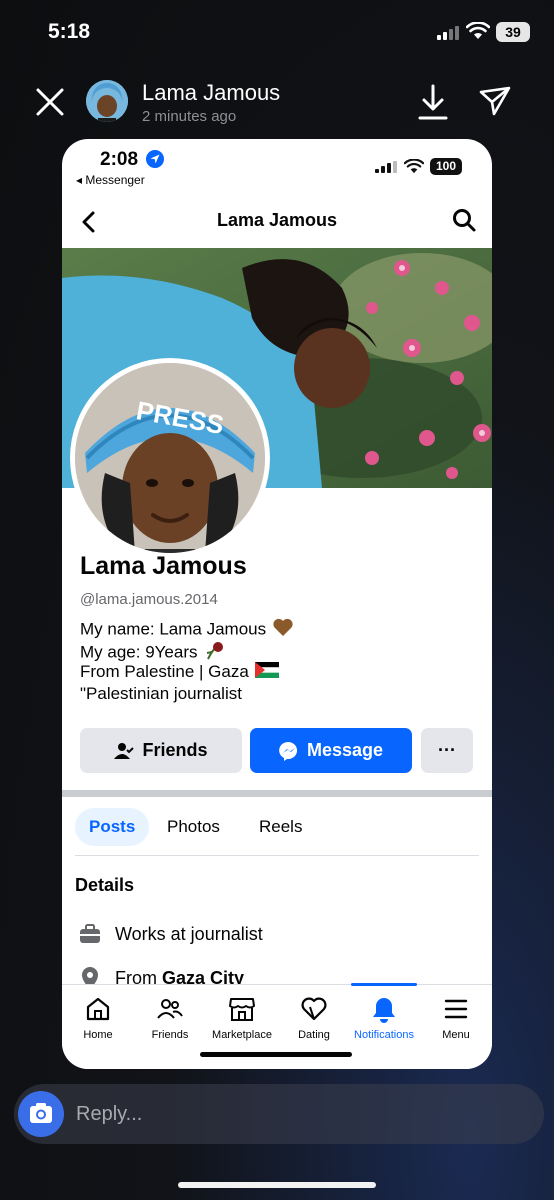 The image size is (554, 1200). What do you see at coordinates (187, 650) in the screenshot?
I see `bio-line-age: My age: 9Years` at bounding box center [187, 650].